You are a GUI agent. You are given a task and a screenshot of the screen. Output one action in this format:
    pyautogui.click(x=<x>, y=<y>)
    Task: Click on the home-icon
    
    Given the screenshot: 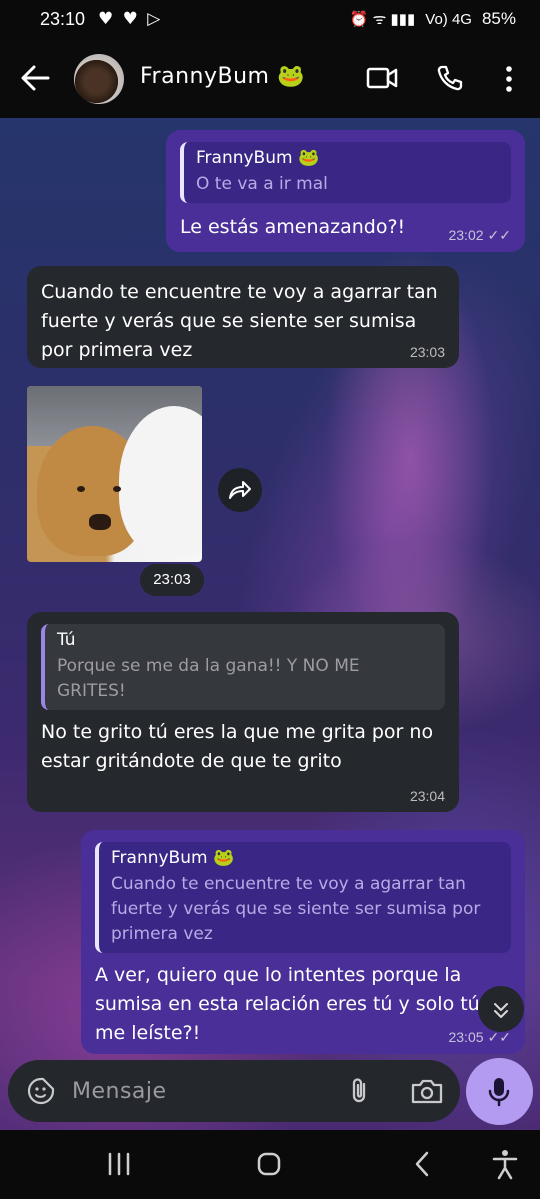 What is the action you would take?
    pyautogui.click(x=269, y=1164)
    